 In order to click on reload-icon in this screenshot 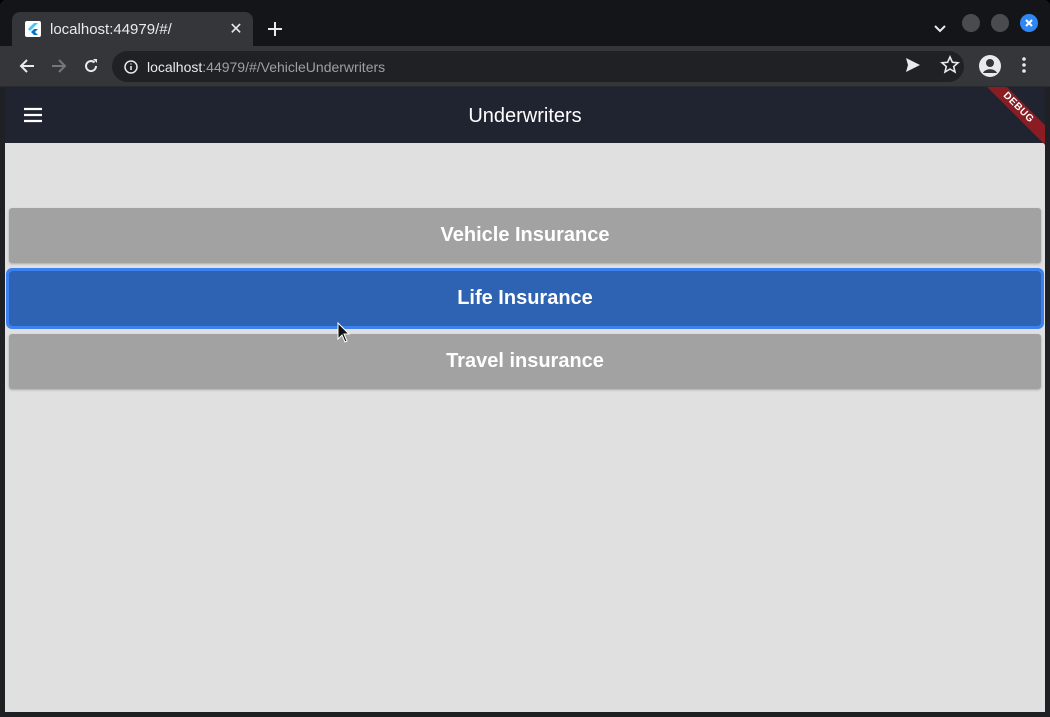, I will do `click(91, 66)`.